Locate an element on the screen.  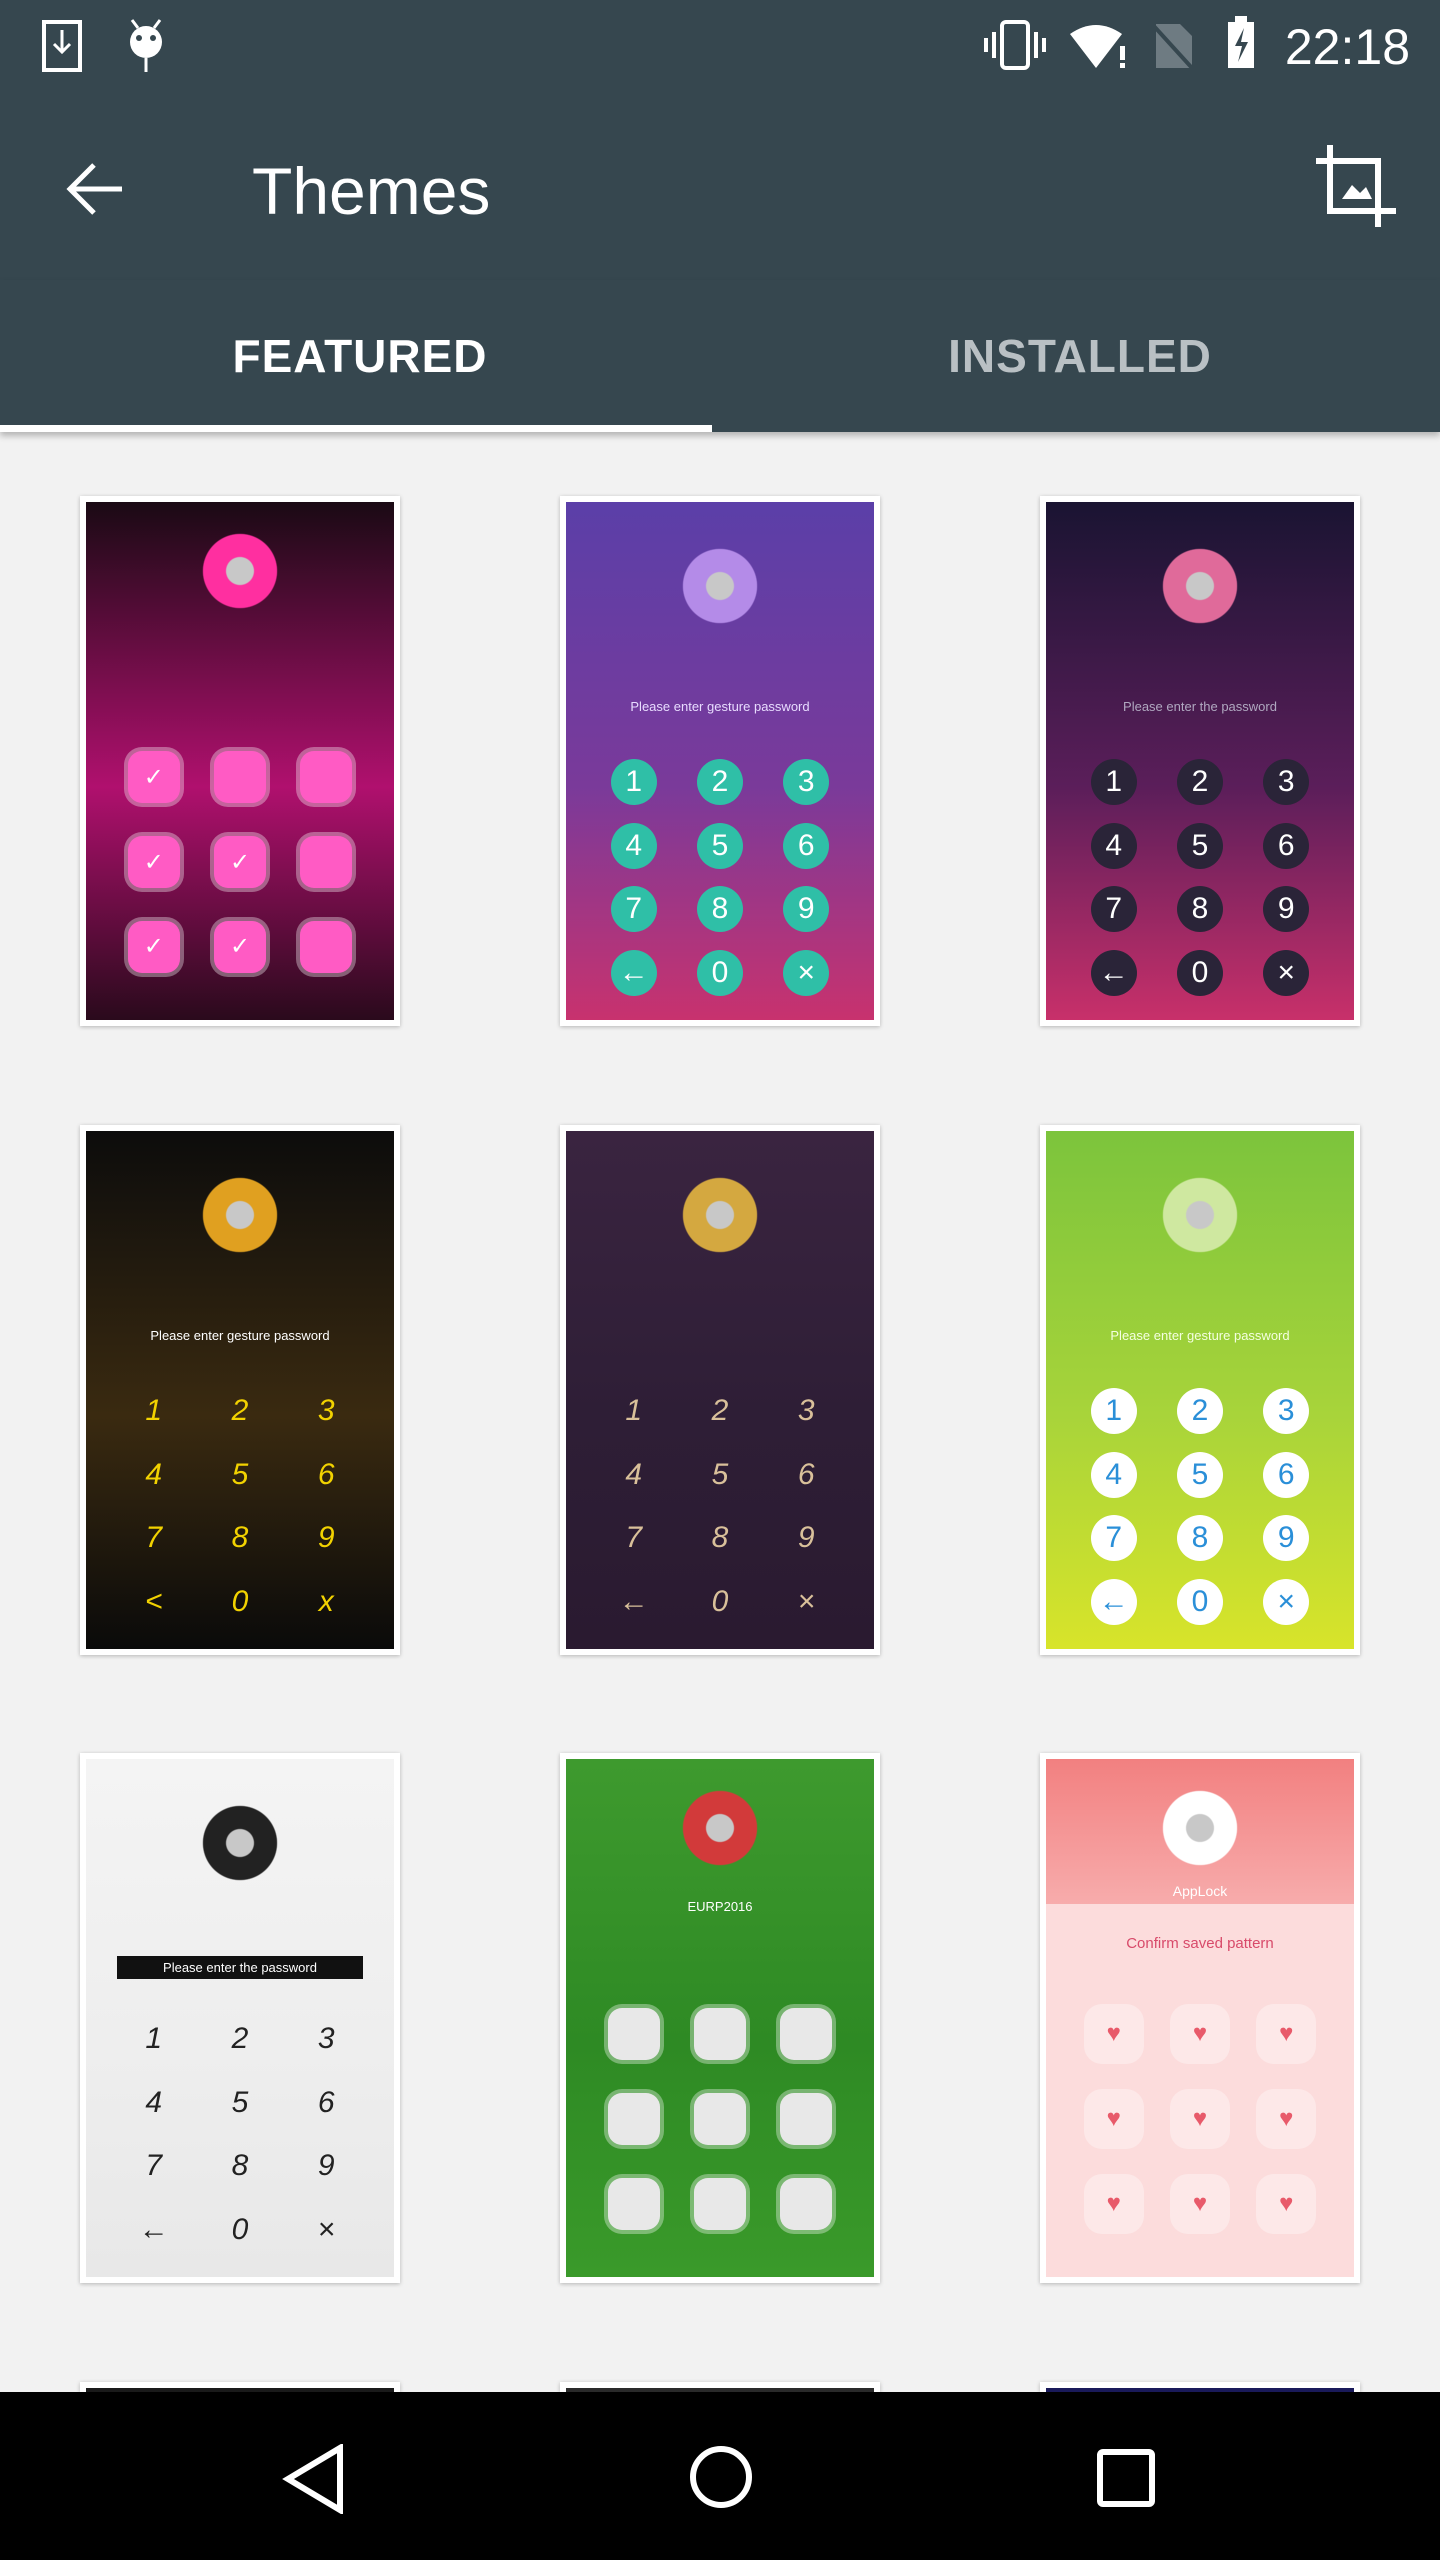
tab-installed: INSTALLED is located at coordinates (1080, 356).